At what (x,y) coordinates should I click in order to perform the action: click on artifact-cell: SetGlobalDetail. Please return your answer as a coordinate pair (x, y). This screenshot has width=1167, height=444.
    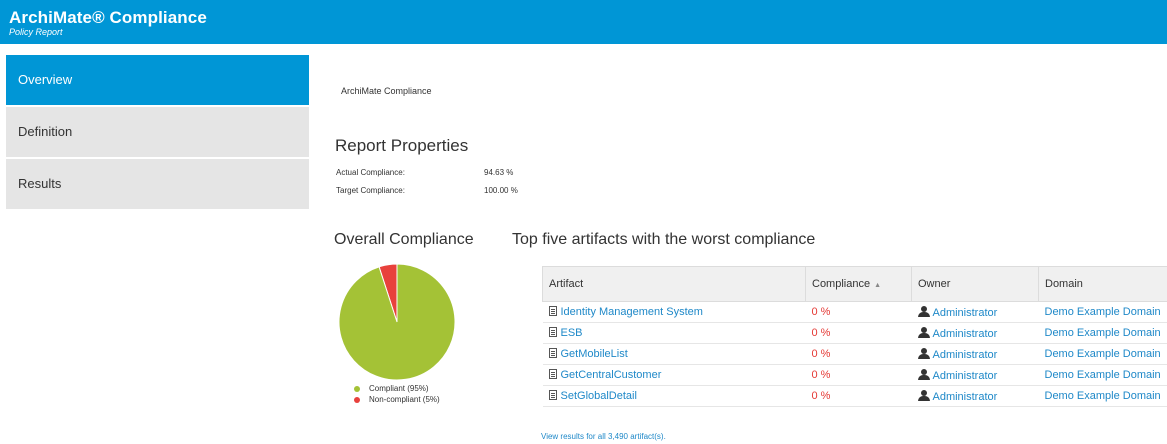
    Looking at the image, I should click on (674, 396).